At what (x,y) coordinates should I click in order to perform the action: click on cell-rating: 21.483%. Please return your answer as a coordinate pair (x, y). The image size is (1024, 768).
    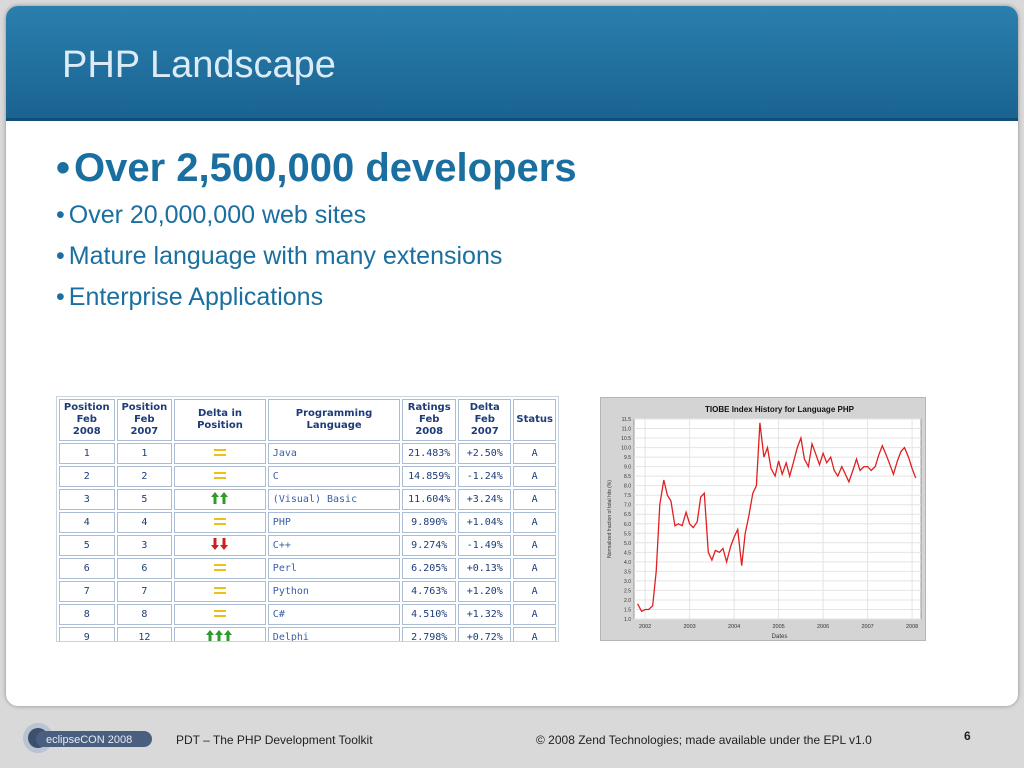
    Looking at the image, I should click on (429, 453).